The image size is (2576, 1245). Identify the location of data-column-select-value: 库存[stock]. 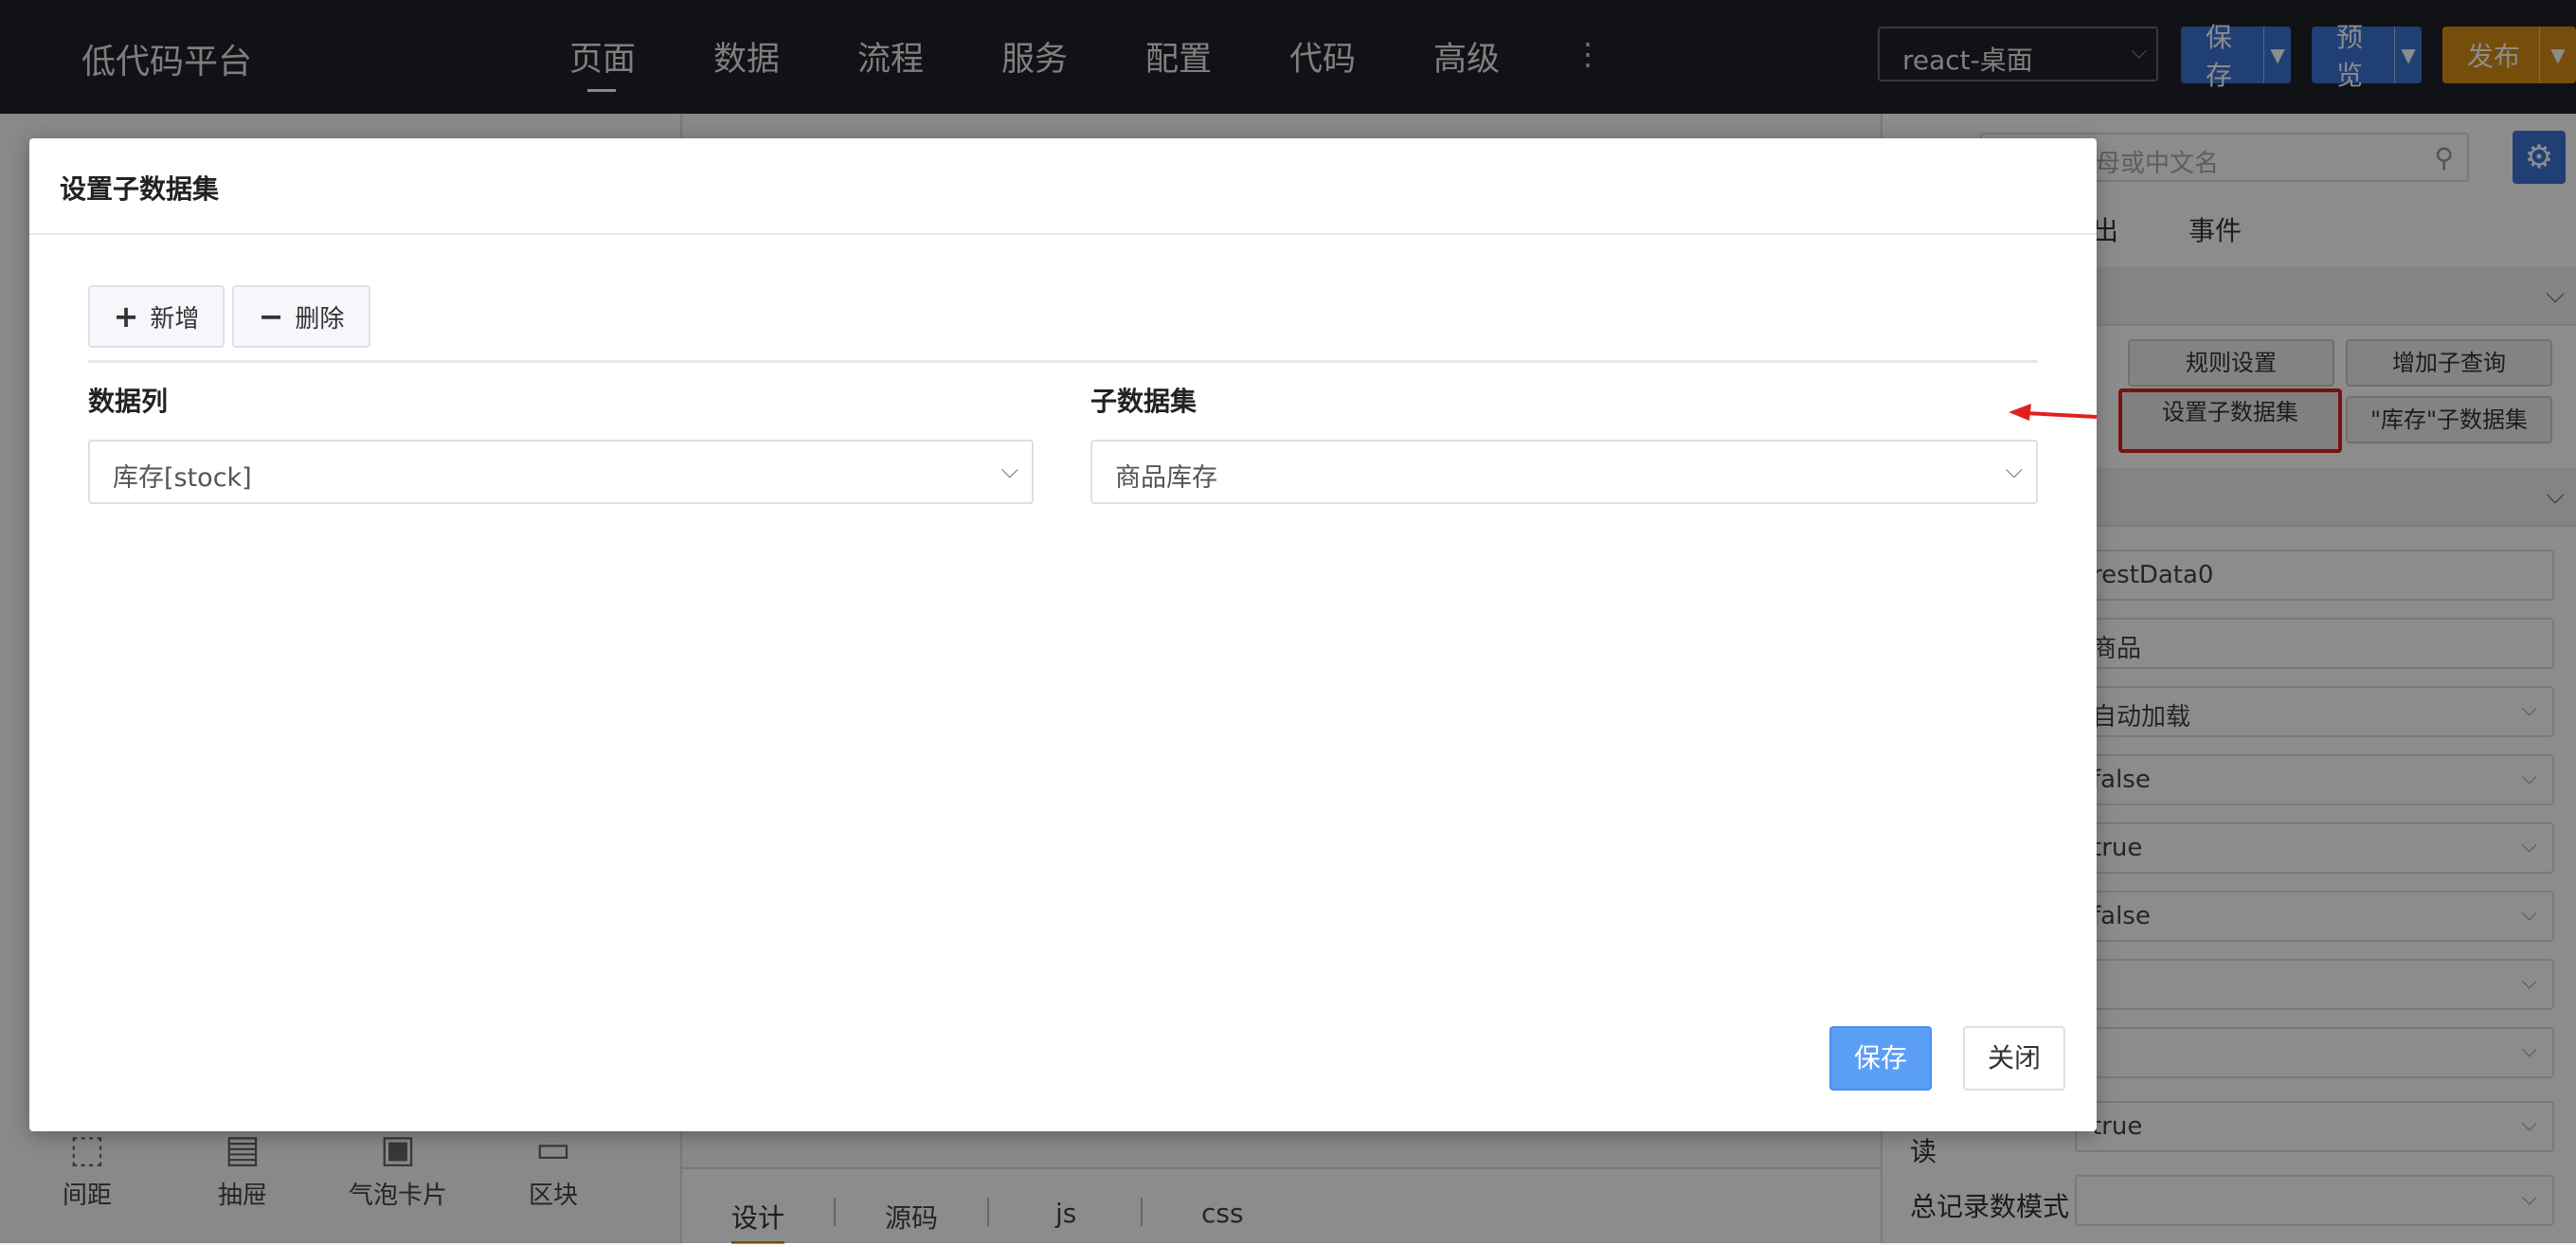
(182, 478).